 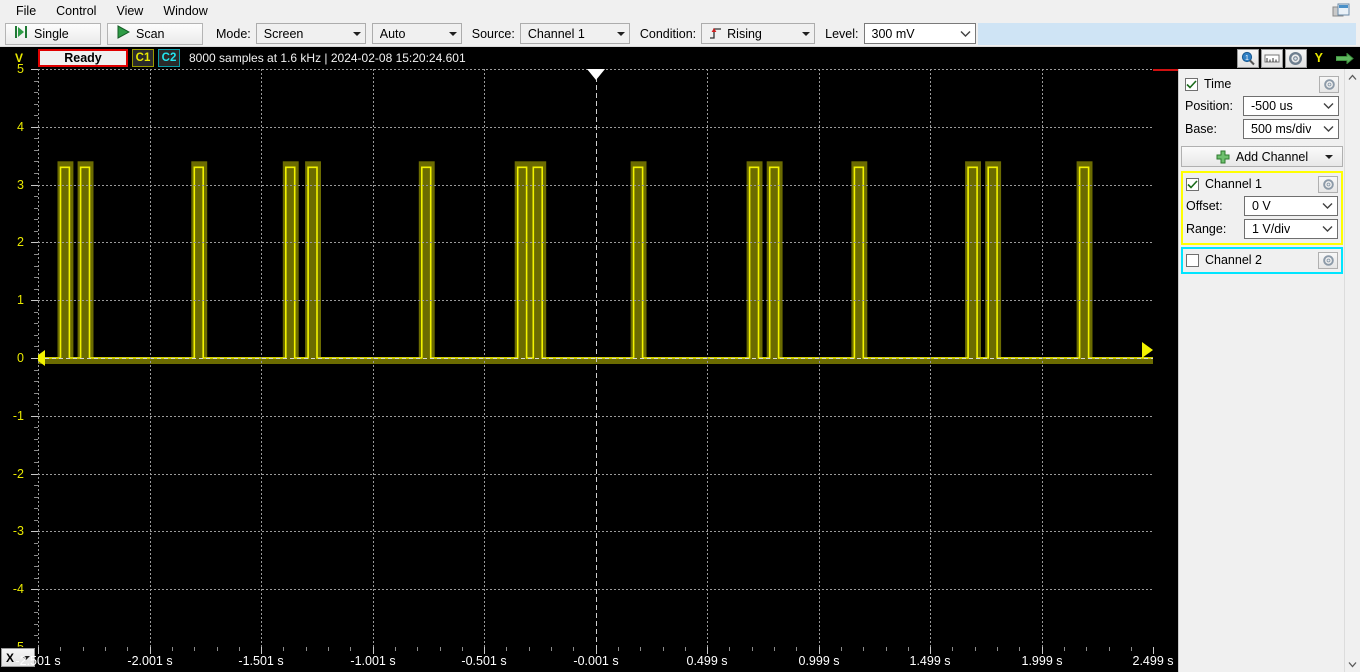 I want to click on channel1-offset-select: 0 V, so click(x=1291, y=206).